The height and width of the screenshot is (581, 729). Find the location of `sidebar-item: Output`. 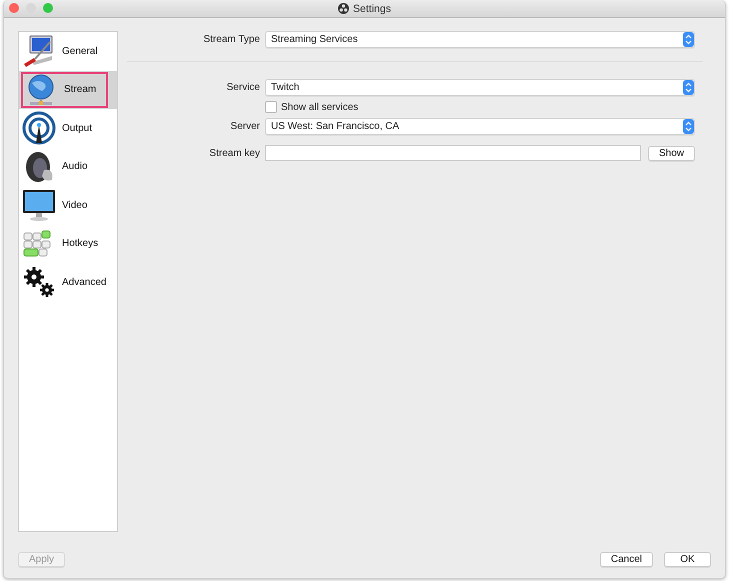

sidebar-item: Output is located at coordinates (68, 128).